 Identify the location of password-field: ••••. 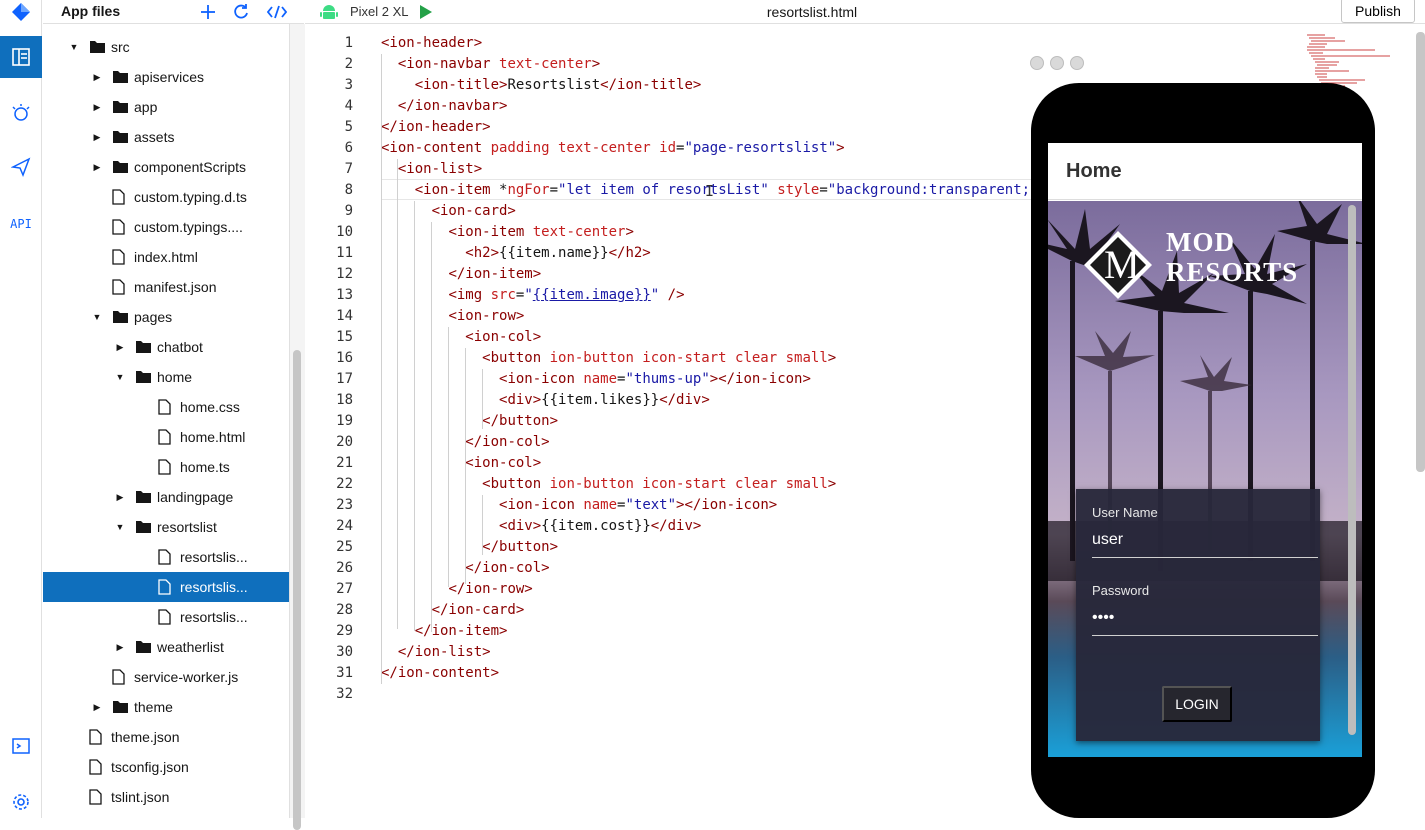
(1205, 622).